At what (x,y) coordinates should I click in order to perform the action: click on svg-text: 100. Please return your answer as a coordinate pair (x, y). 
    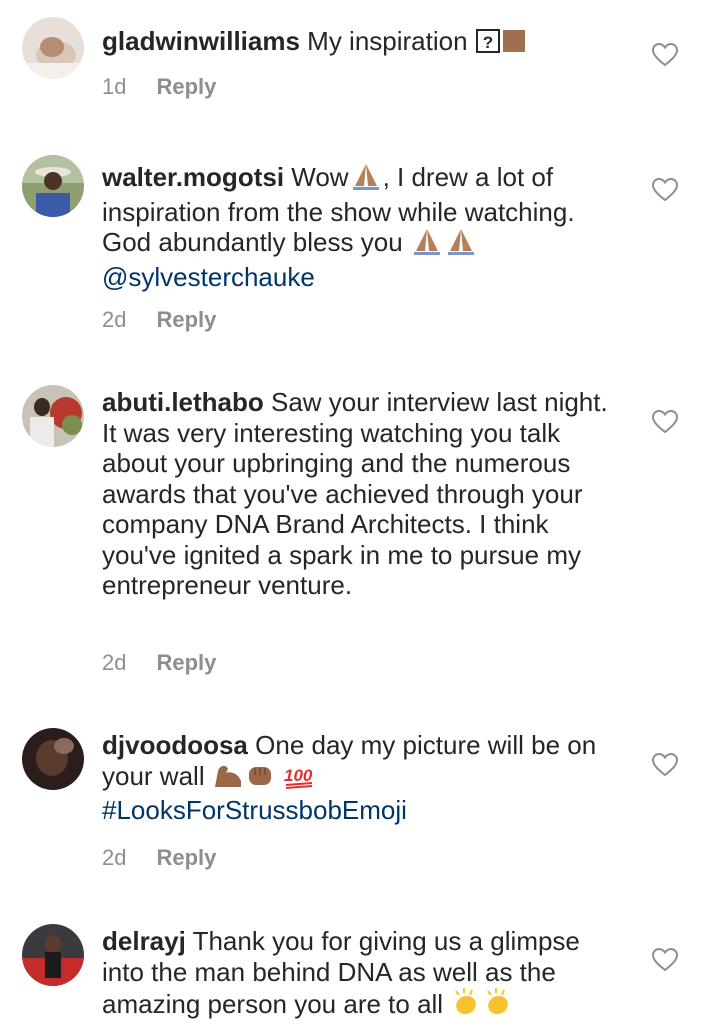
    Looking at the image, I should click on (298, 775).